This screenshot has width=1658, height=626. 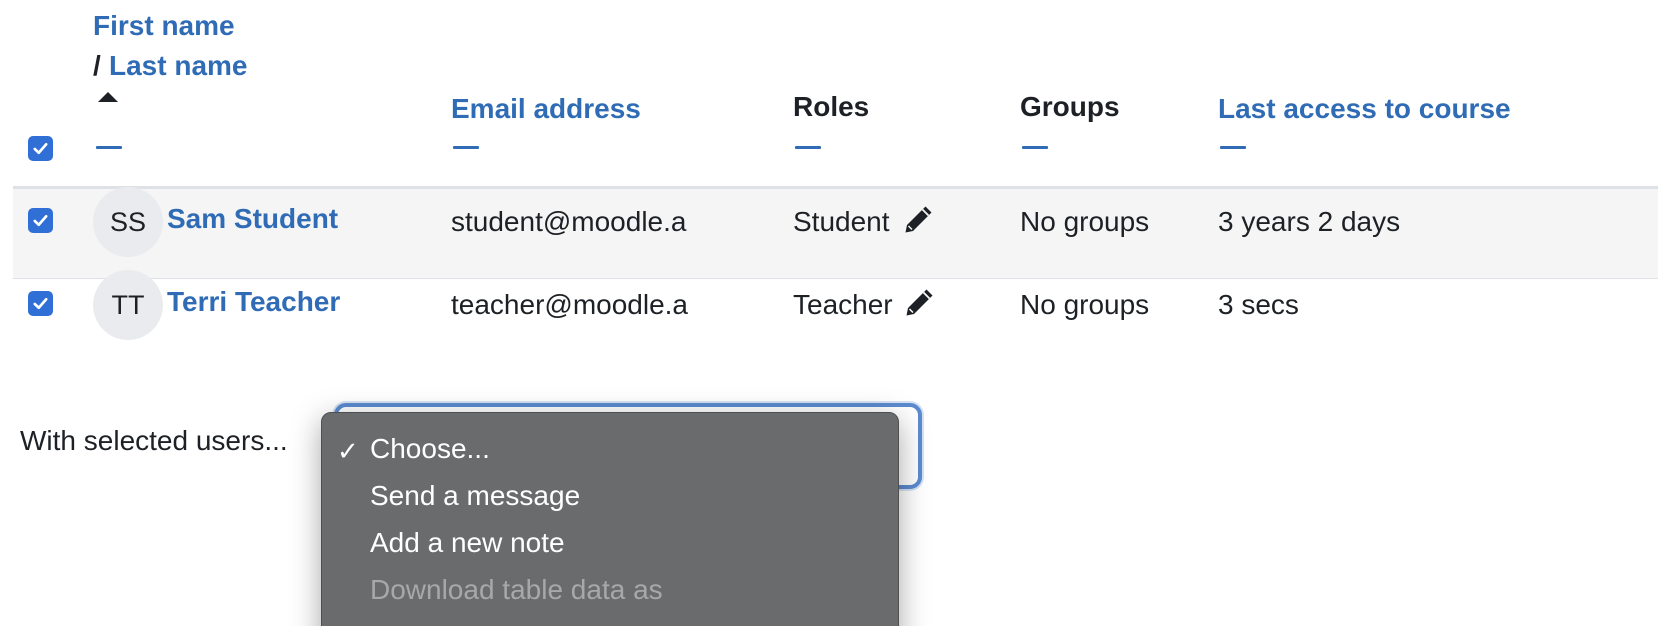 I want to click on groups-column-header: Groups, so click(x=1070, y=106).